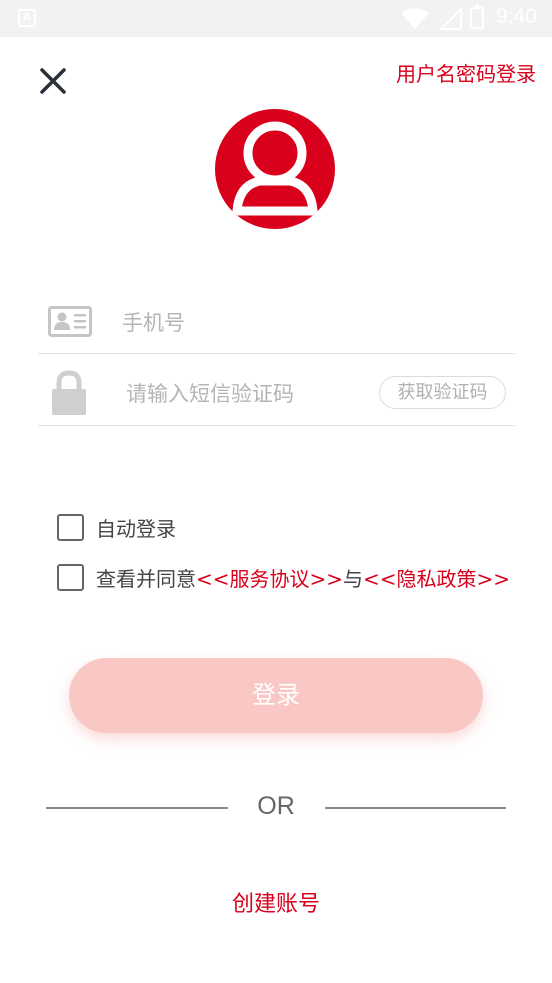 This screenshot has height=983, width=552. What do you see at coordinates (415, 18) in the screenshot?
I see `wifi-icon` at bounding box center [415, 18].